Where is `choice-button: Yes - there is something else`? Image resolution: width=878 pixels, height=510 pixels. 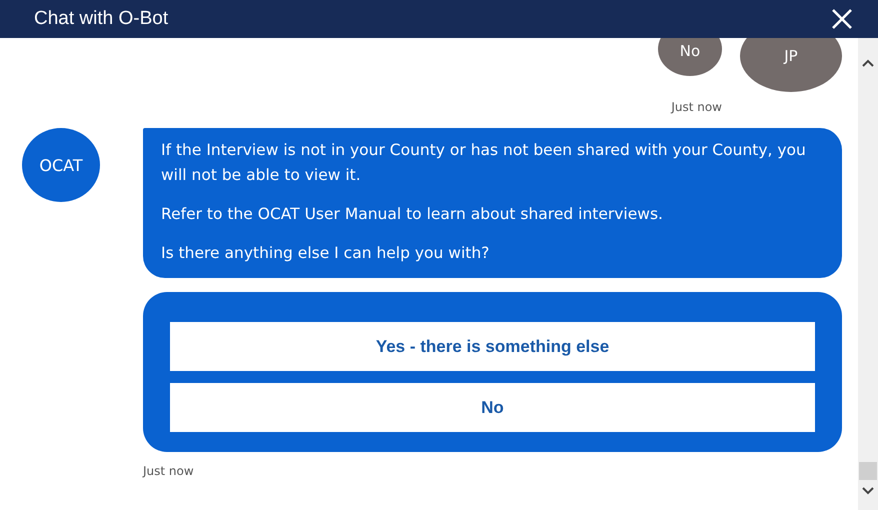
choice-button: Yes - there is something else is located at coordinates (492, 346).